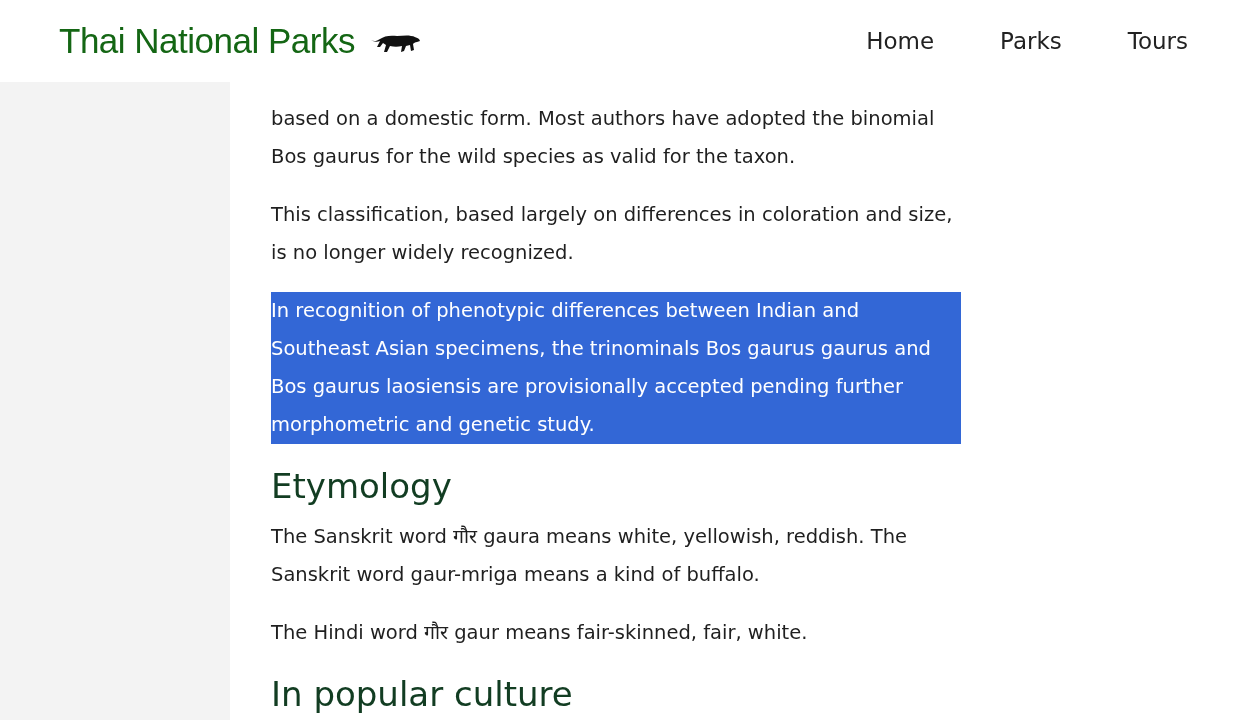  What do you see at coordinates (1031, 41) in the screenshot?
I see `nav-link: Parks` at bounding box center [1031, 41].